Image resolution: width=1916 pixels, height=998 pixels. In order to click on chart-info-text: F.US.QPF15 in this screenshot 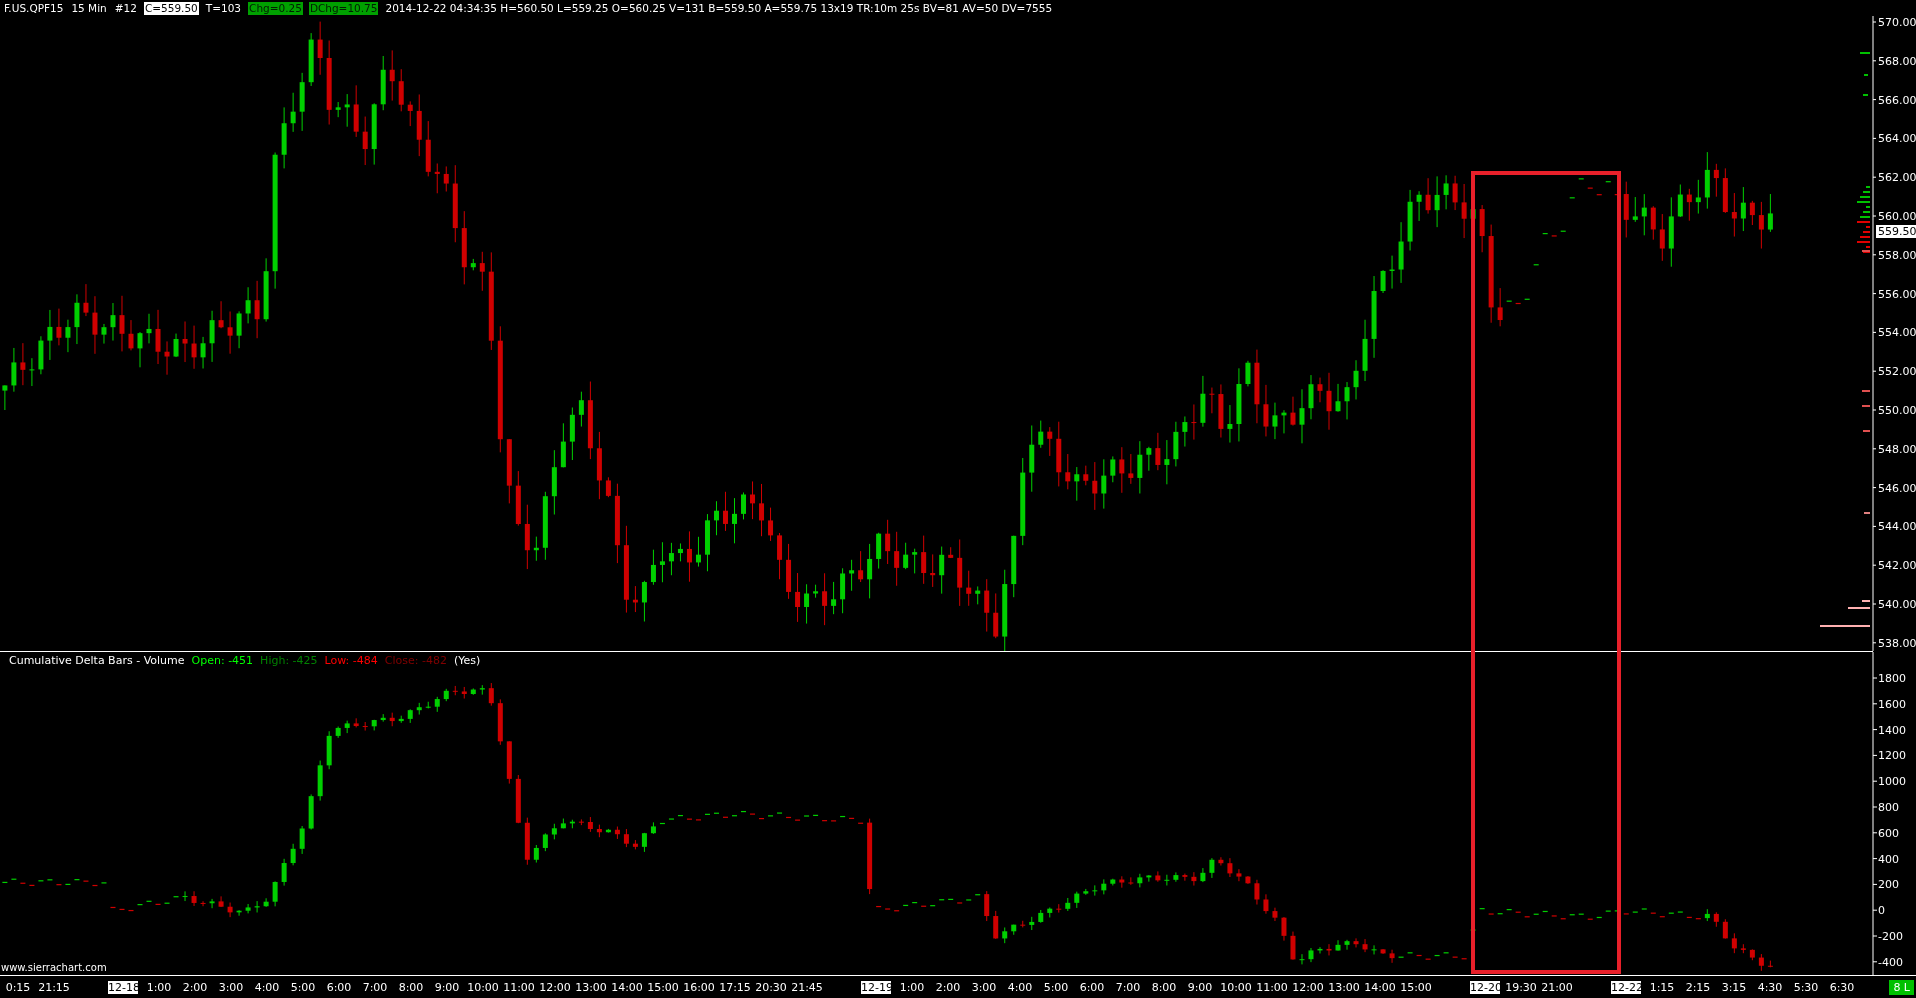, I will do `click(34, 8)`.